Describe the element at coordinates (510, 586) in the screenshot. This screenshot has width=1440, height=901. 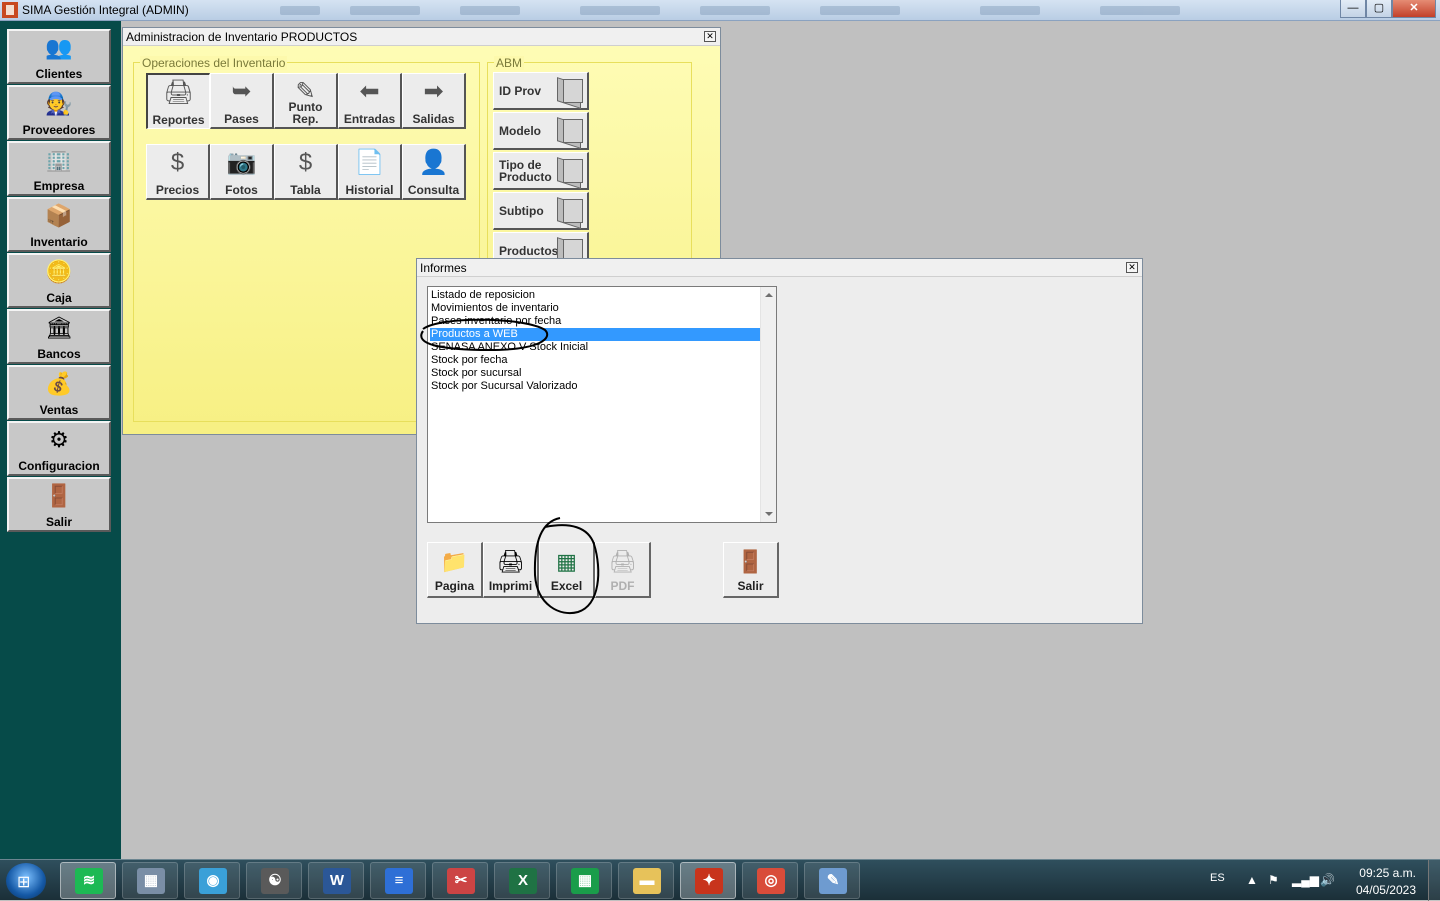
I see `imprimir-label: Imprimi` at that location.